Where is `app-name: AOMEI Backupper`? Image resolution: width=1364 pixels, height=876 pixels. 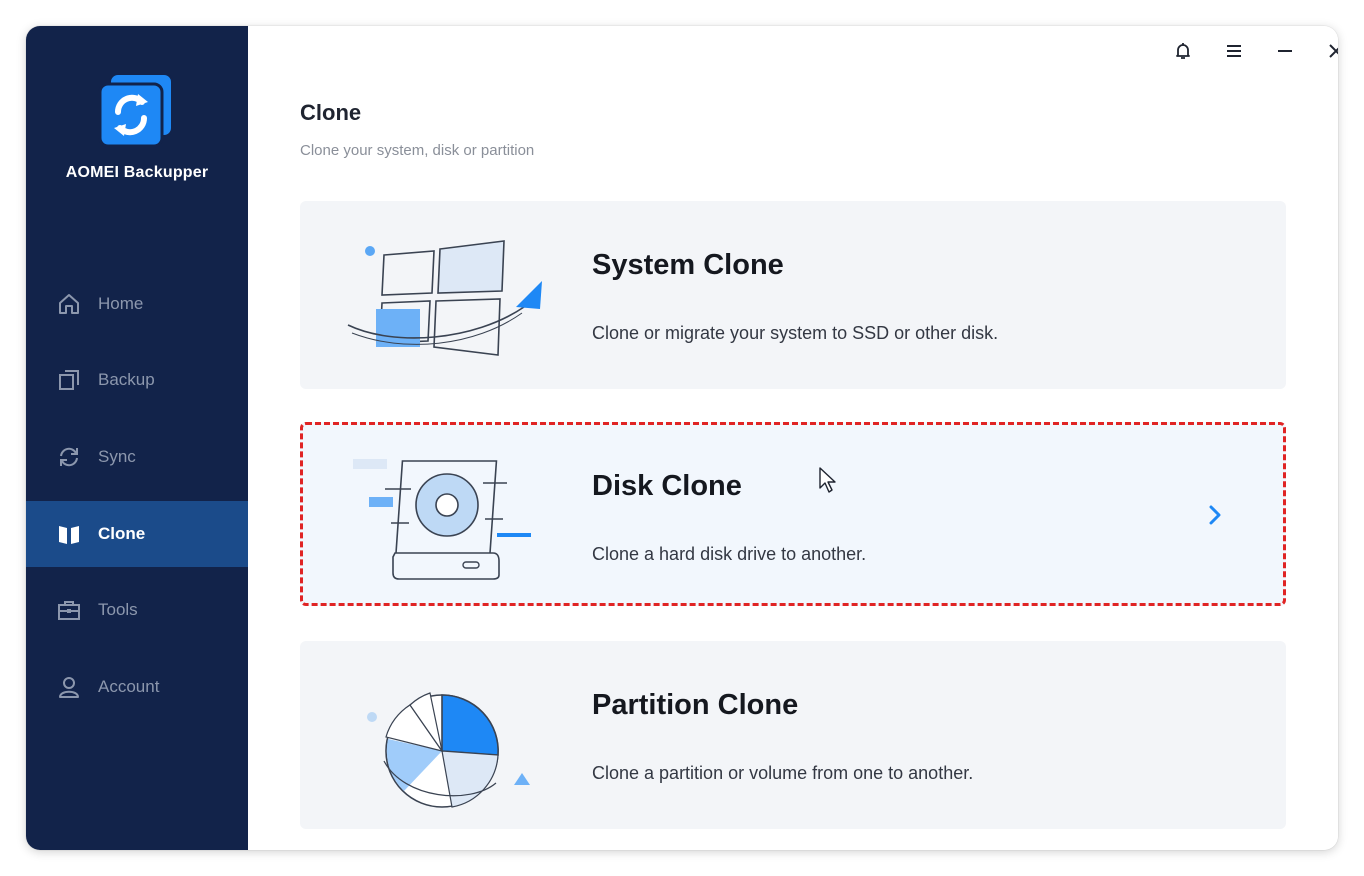
app-name: AOMEI Backupper is located at coordinates (137, 172).